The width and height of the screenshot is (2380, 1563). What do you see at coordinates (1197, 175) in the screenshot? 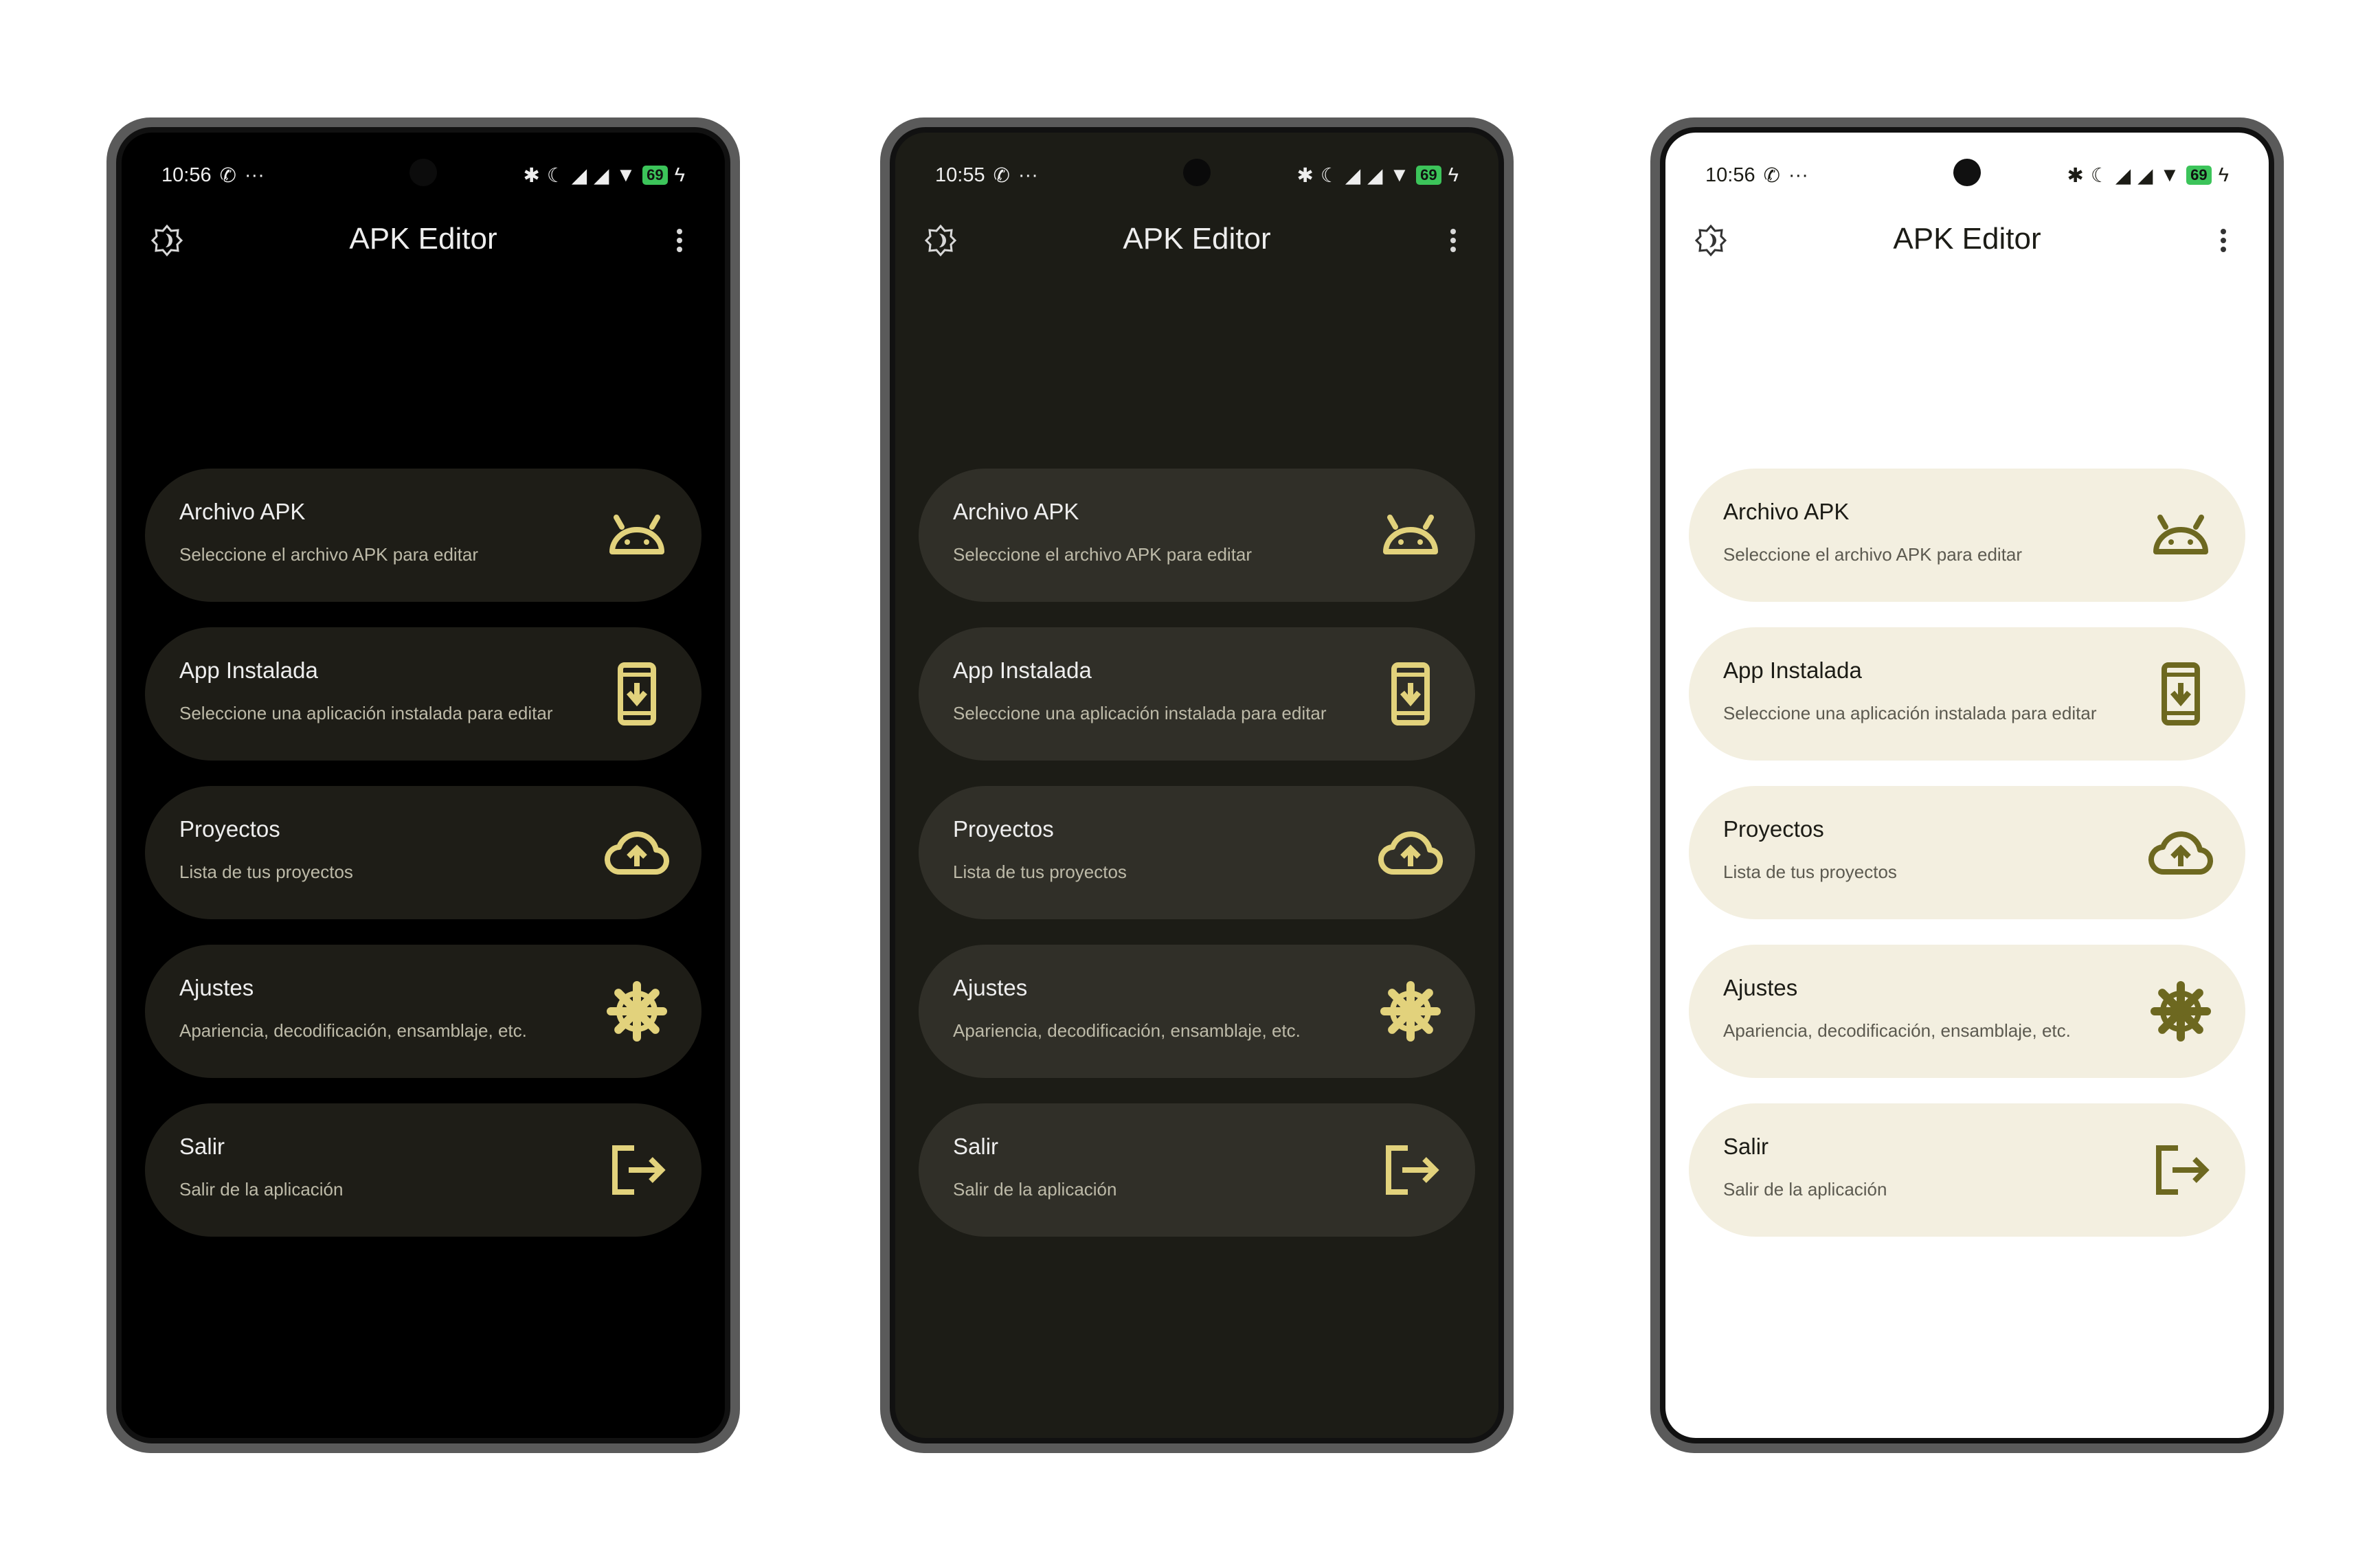
I see `status-bar: 10:55 ✆ ··· ✱ ☾ ◢ ◢ ▼ 69 ϟ` at bounding box center [1197, 175].